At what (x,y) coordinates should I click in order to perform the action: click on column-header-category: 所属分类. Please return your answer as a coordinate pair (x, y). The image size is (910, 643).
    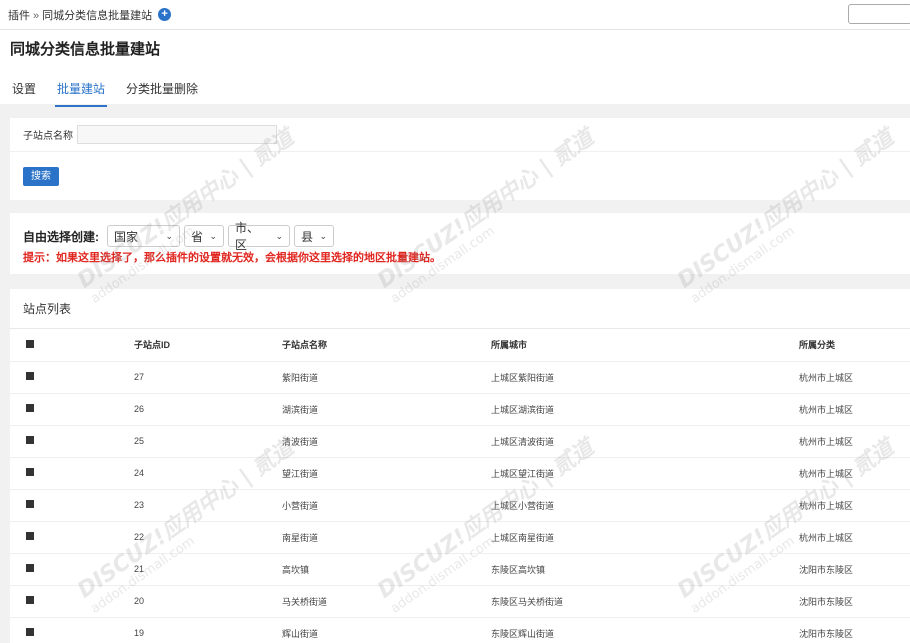
    Looking at the image, I should click on (854, 345).